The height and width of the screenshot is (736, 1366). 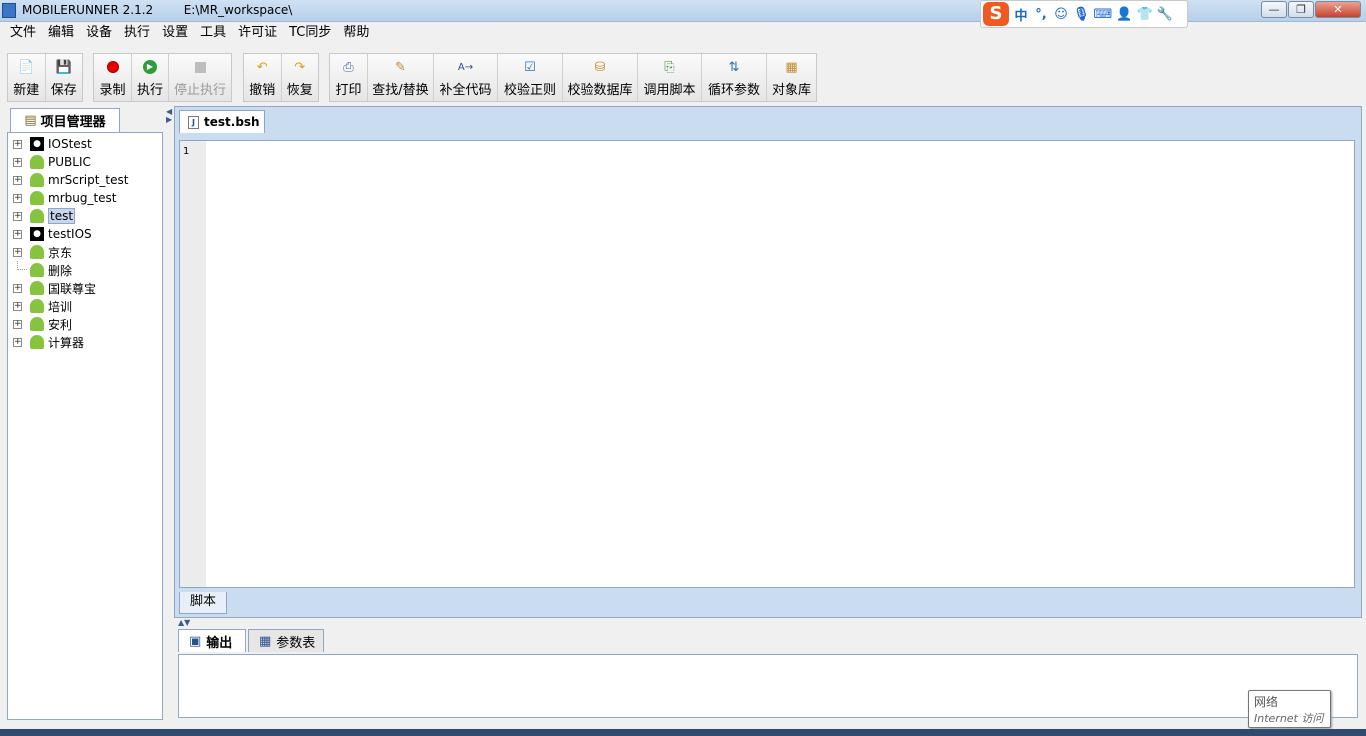 What do you see at coordinates (88, 180) in the screenshot?
I see `tree-node-label: mrScript_test` at bounding box center [88, 180].